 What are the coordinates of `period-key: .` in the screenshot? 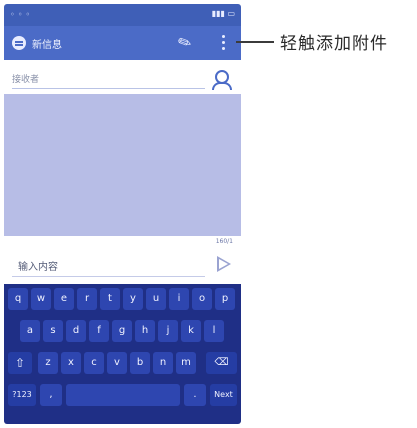 It's located at (195, 395).